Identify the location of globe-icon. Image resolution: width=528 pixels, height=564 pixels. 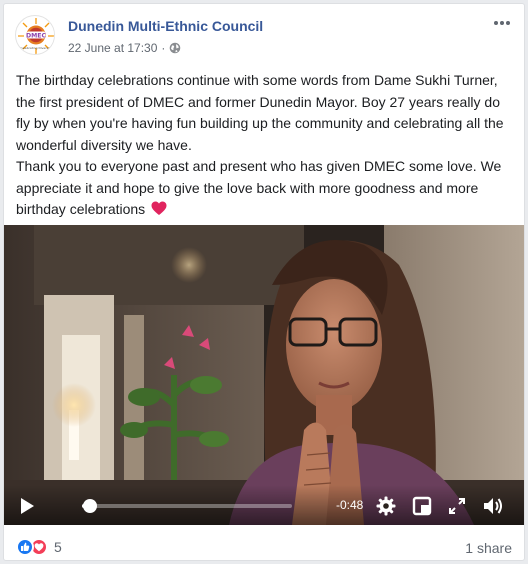
(175, 48).